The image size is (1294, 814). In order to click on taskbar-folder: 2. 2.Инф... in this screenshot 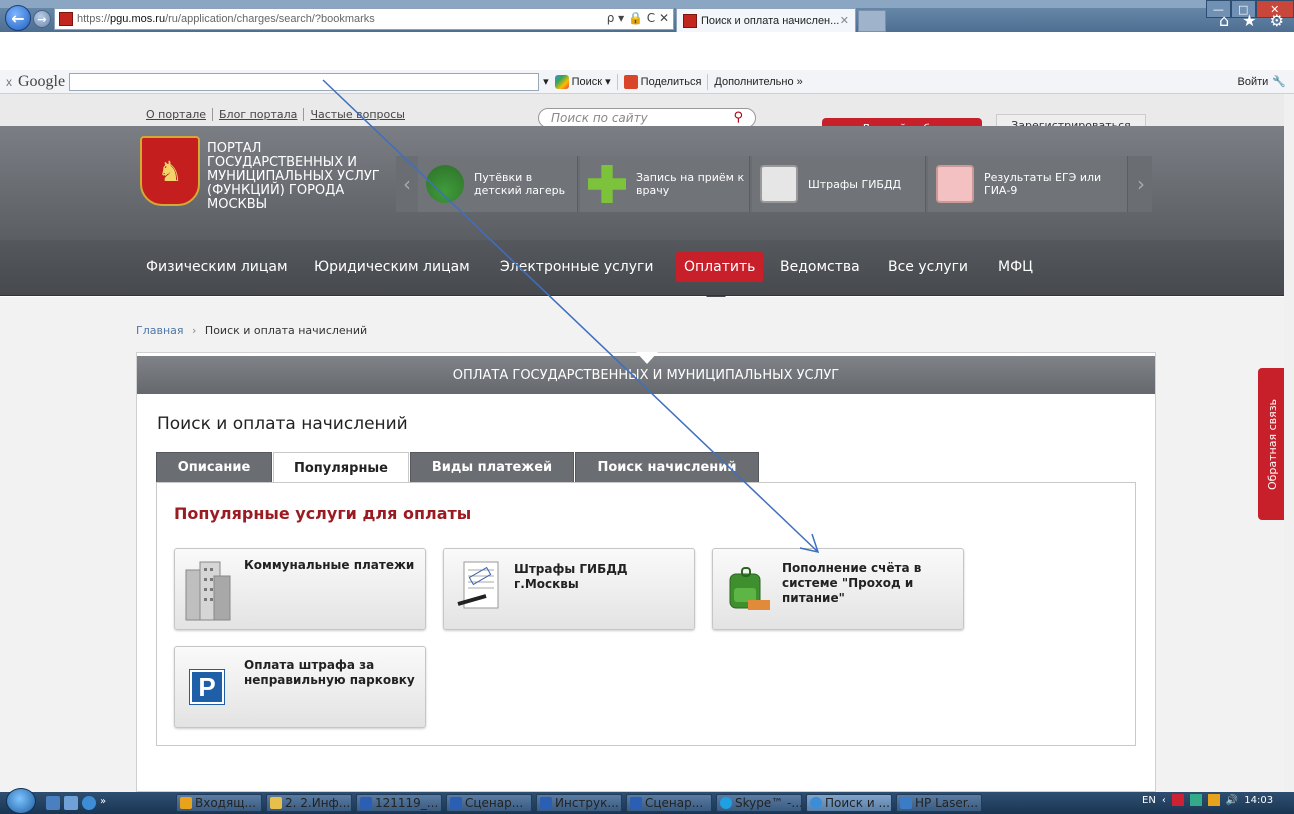, I will do `click(309, 803)`.